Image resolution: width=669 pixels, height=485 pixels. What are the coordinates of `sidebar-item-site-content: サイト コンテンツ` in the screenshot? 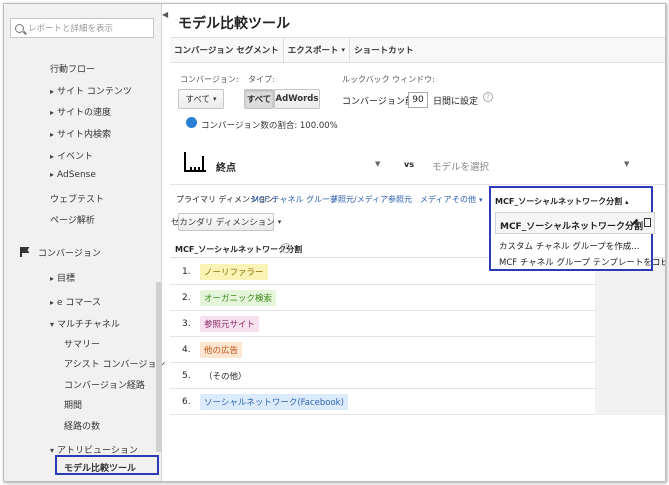 It's located at (91, 90).